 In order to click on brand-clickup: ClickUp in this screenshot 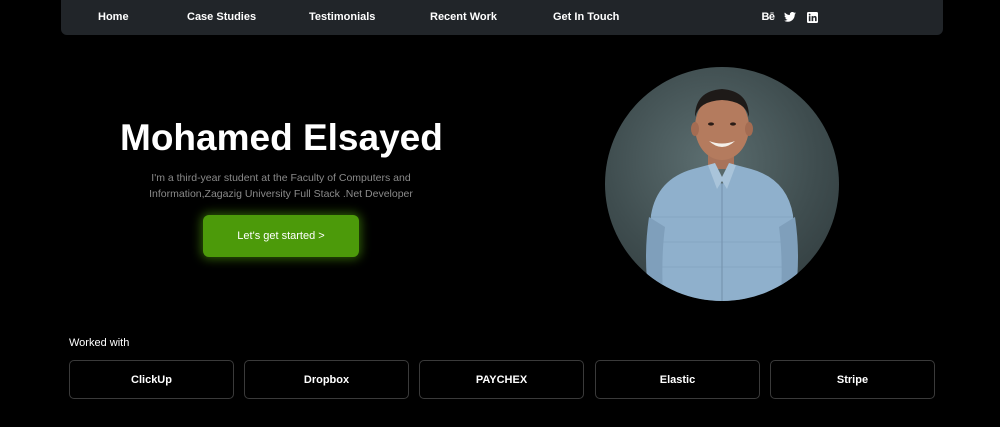, I will do `click(151, 379)`.